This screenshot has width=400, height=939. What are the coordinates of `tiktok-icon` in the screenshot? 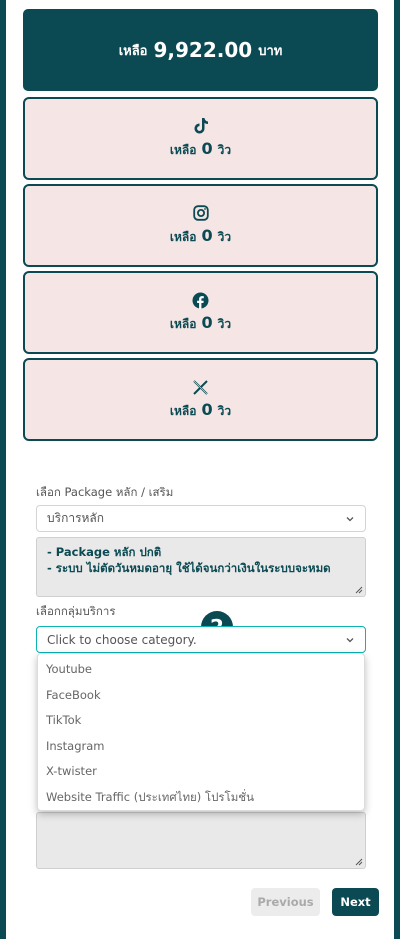 It's located at (201, 126).